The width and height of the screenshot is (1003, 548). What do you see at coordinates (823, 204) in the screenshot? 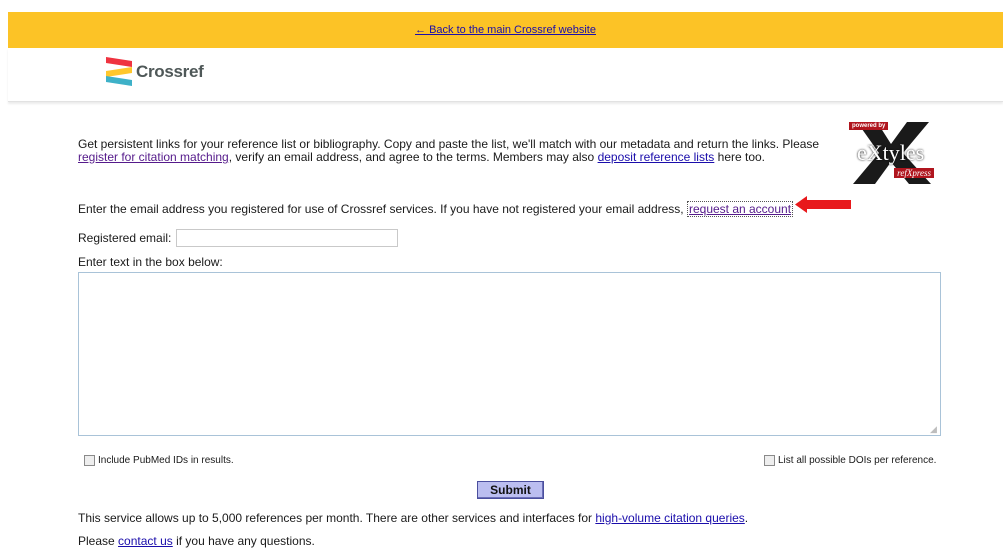
I see `red-arrow-icon` at bounding box center [823, 204].